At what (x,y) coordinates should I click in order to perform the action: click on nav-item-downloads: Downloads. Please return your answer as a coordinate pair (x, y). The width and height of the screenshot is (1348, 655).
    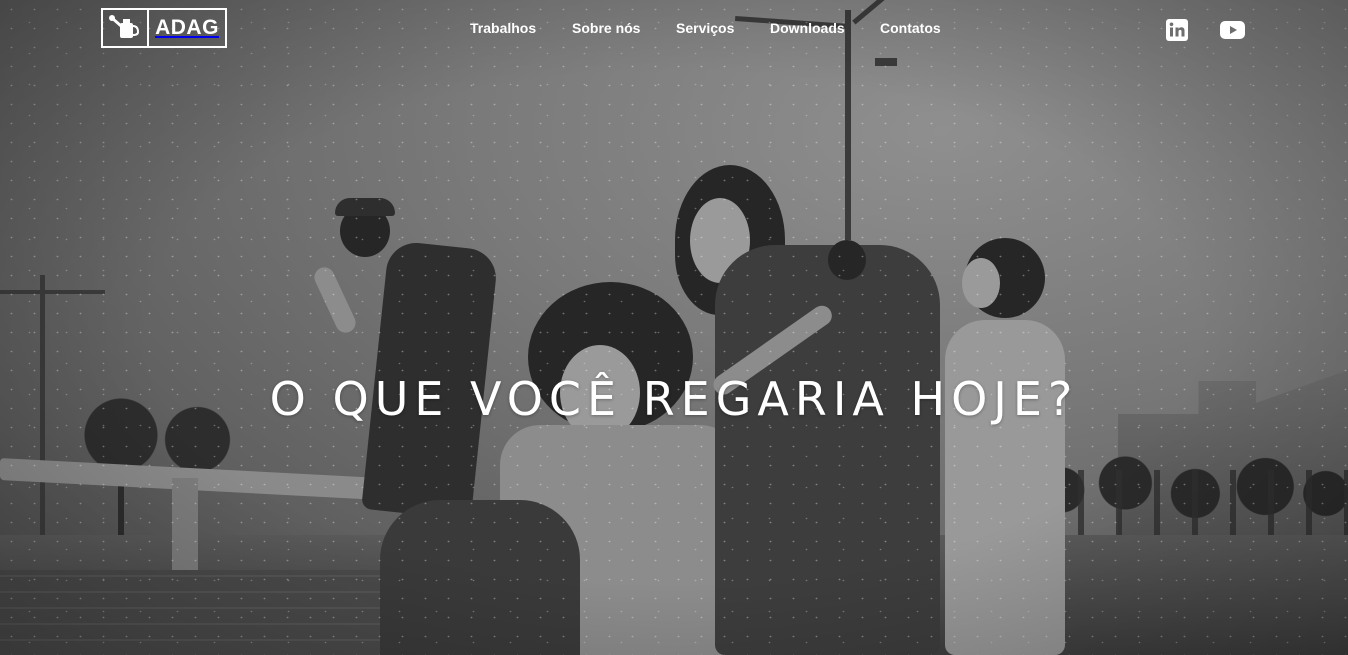
    Looking at the image, I should click on (807, 28).